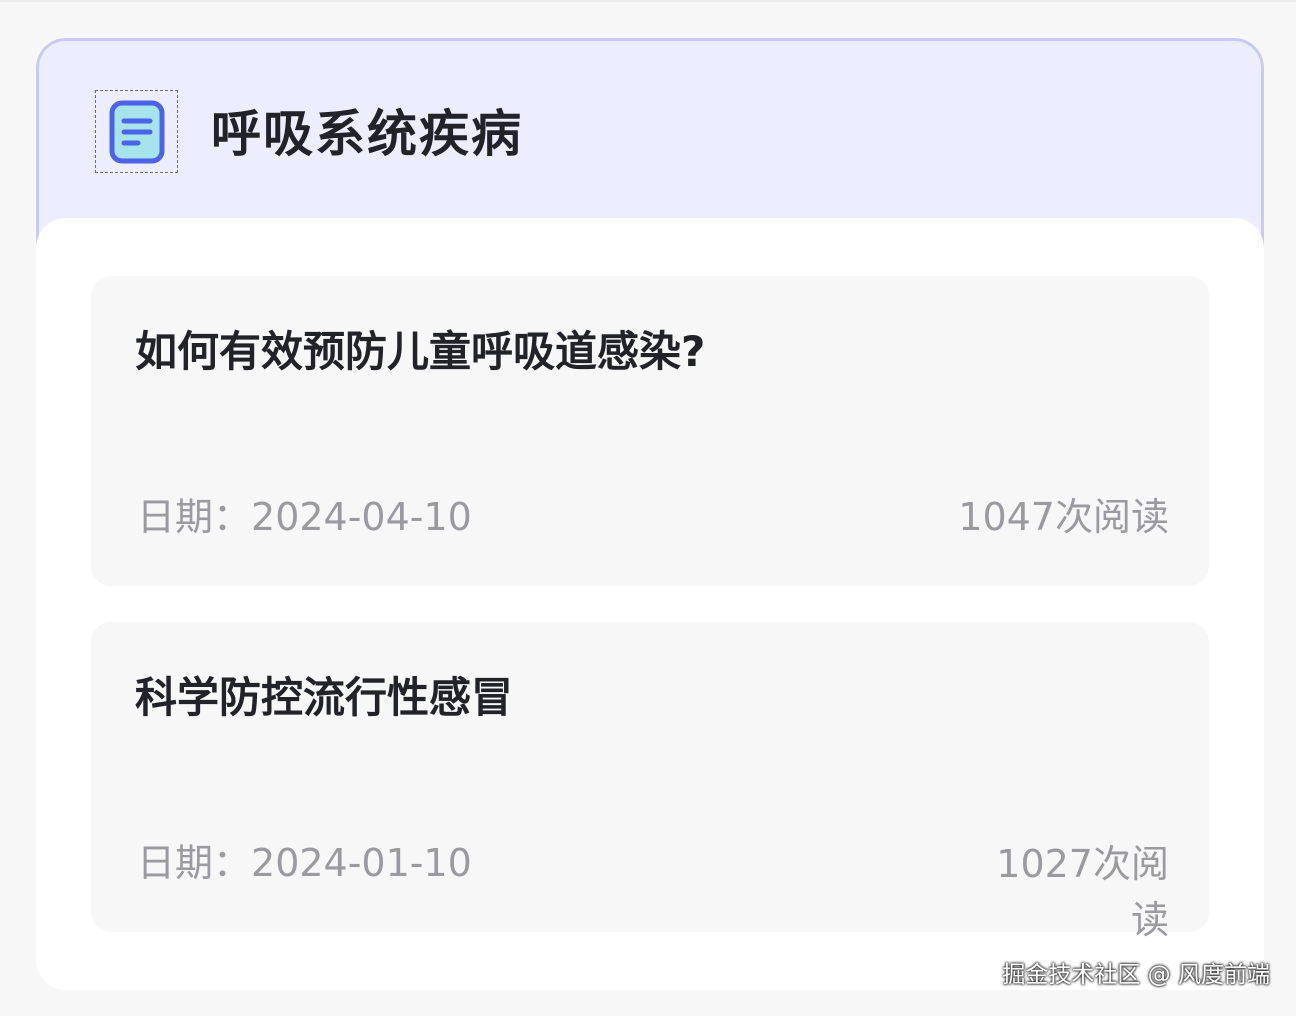 This screenshot has height=1016, width=1296. I want to click on article-title: 科学防控流行性感冒, so click(324, 698).